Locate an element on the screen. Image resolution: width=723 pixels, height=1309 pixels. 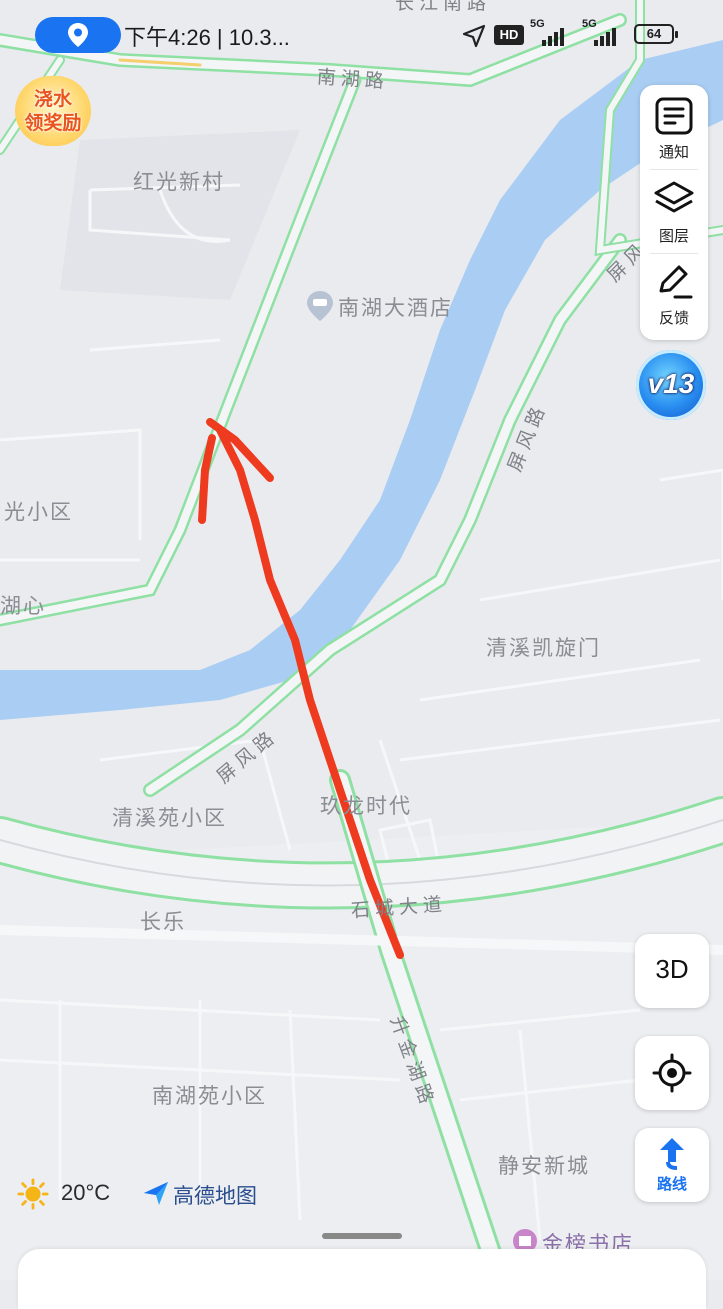
map-tools-panel: 通知 图层 反馈 is located at coordinates (674, 212).